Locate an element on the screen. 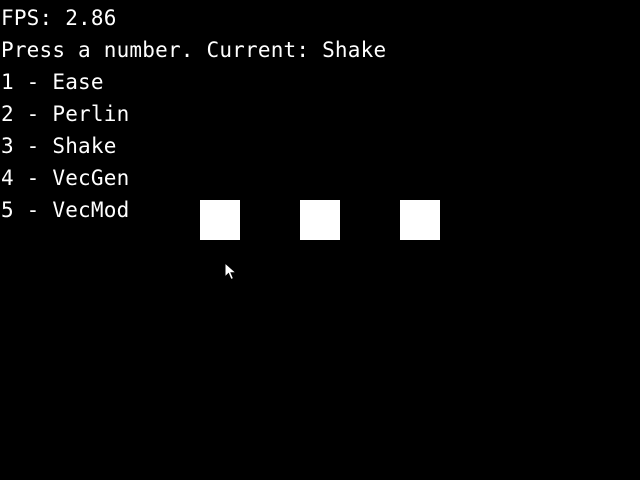 This screenshot has width=640, height=480. menu-item-ease: 1 - Ease is located at coordinates (52, 82).